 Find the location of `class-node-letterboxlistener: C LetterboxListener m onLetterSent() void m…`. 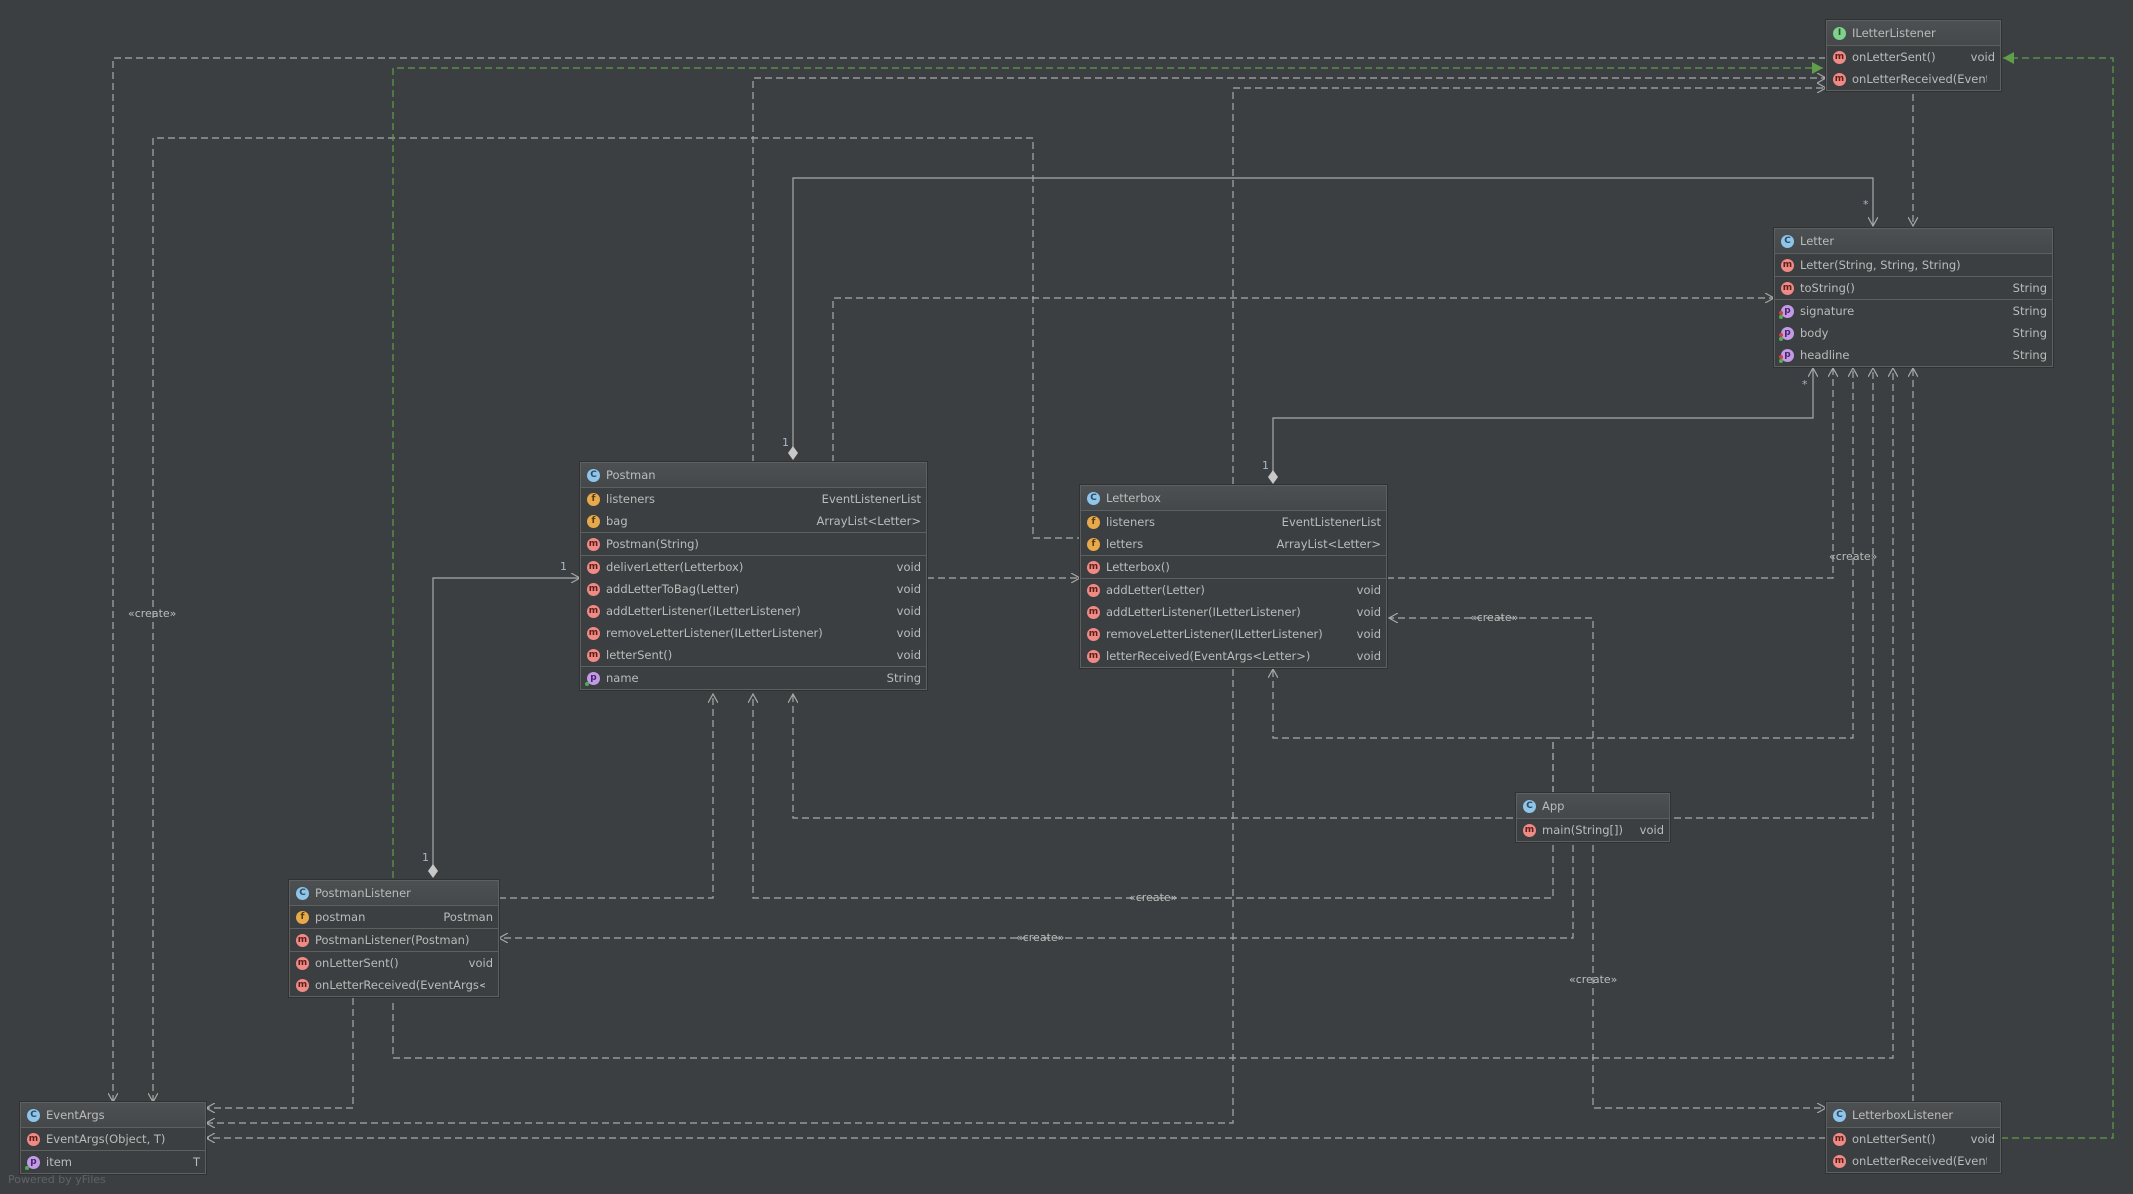

class-node-letterboxlistener: C LetterboxListener m onLetterSent() void m… is located at coordinates (1913, 1137).